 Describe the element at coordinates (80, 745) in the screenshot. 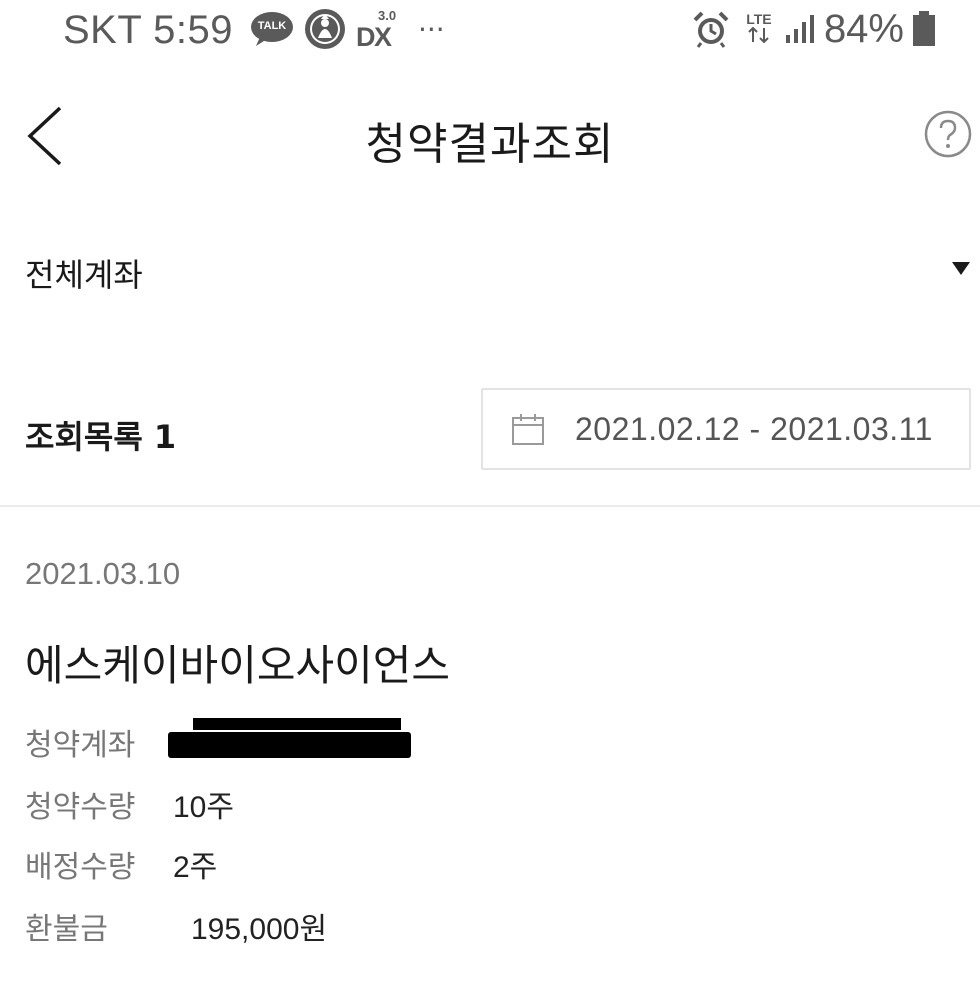

I see `account-label: 청약계좌` at that location.